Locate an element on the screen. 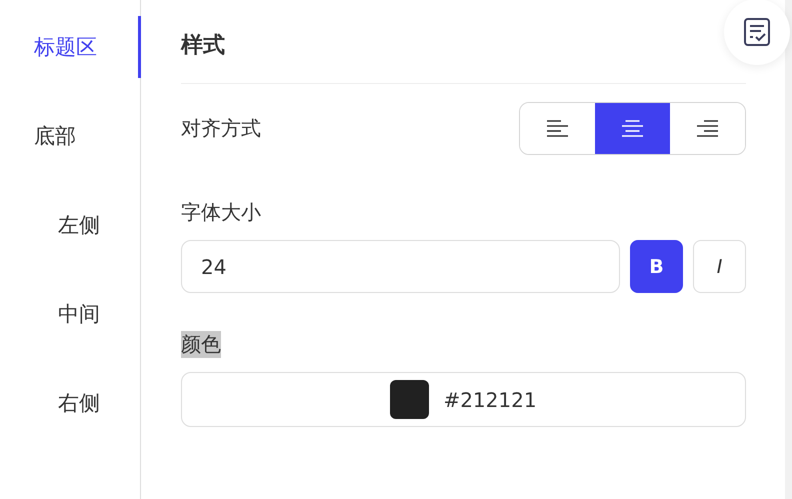 Image resolution: width=792 pixels, height=499 pixels. alignment-label: 对齐方式 is located at coordinates (221, 128).